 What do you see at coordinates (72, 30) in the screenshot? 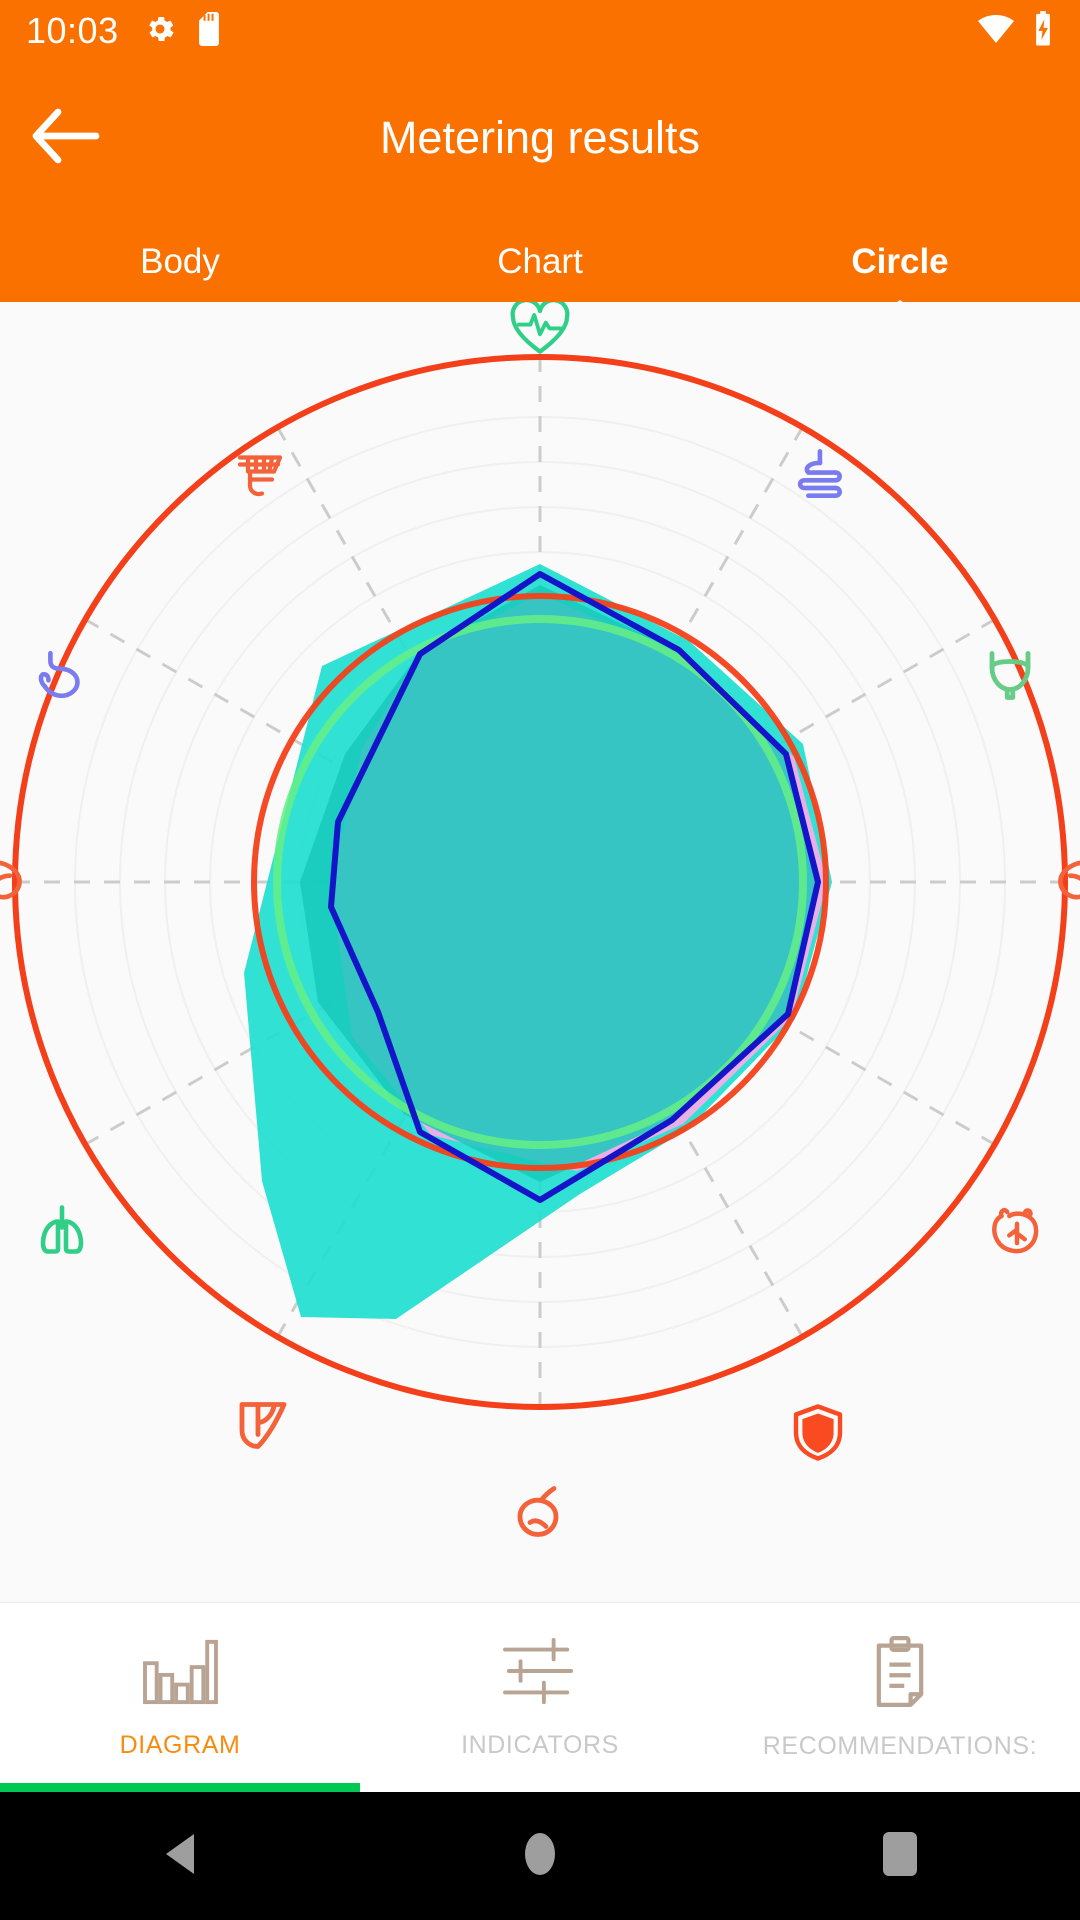
I see `status-bar-clock: 10:03` at bounding box center [72, 30].